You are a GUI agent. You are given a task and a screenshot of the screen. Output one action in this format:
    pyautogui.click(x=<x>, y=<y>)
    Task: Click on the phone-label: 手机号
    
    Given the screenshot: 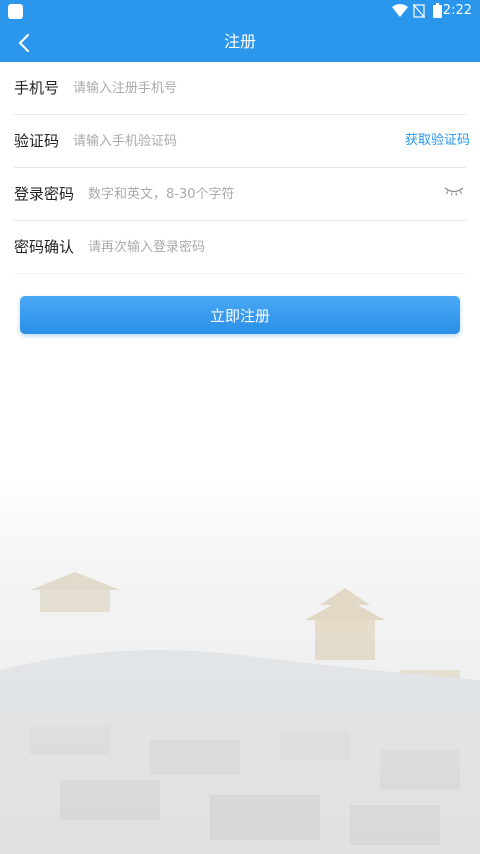 What is the action you would take?
    pyautogui.click(x=37, y=88)
    